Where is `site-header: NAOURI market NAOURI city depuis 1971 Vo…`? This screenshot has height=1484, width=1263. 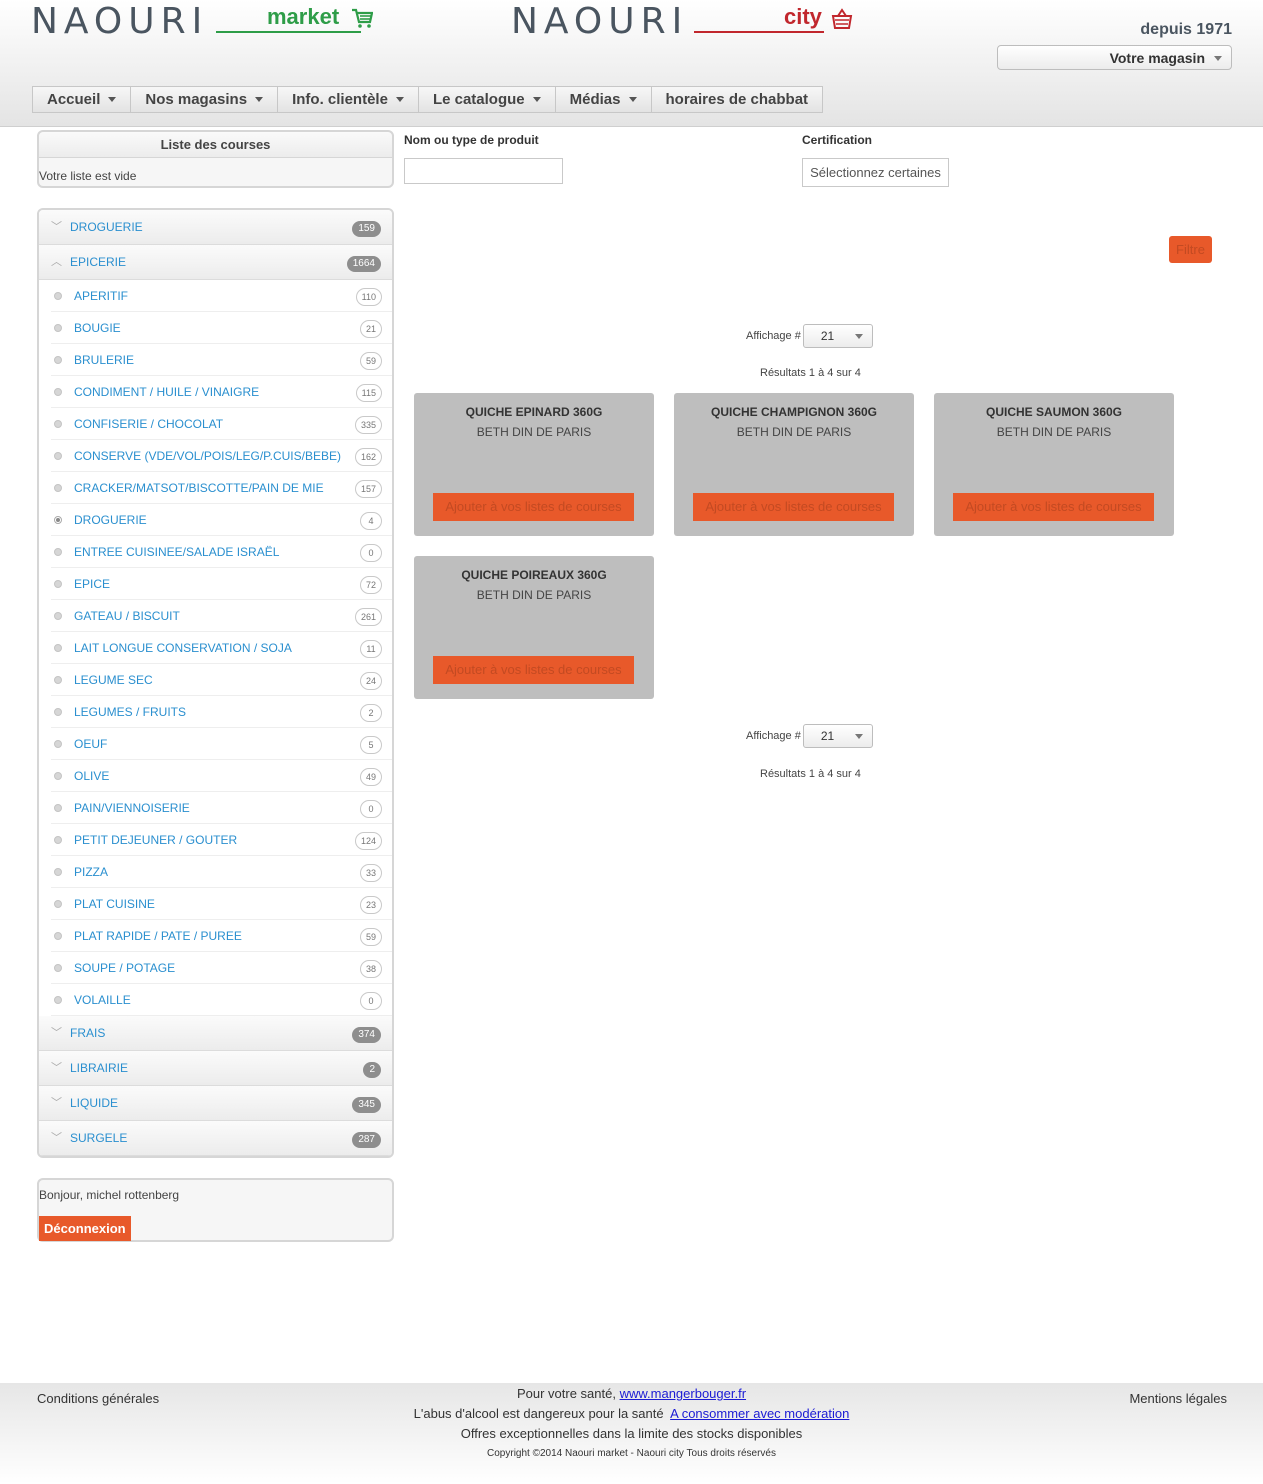 site-header: NAOURI market NAOURI city depuis 1971 Vo… is located at coordinates (631, 63).